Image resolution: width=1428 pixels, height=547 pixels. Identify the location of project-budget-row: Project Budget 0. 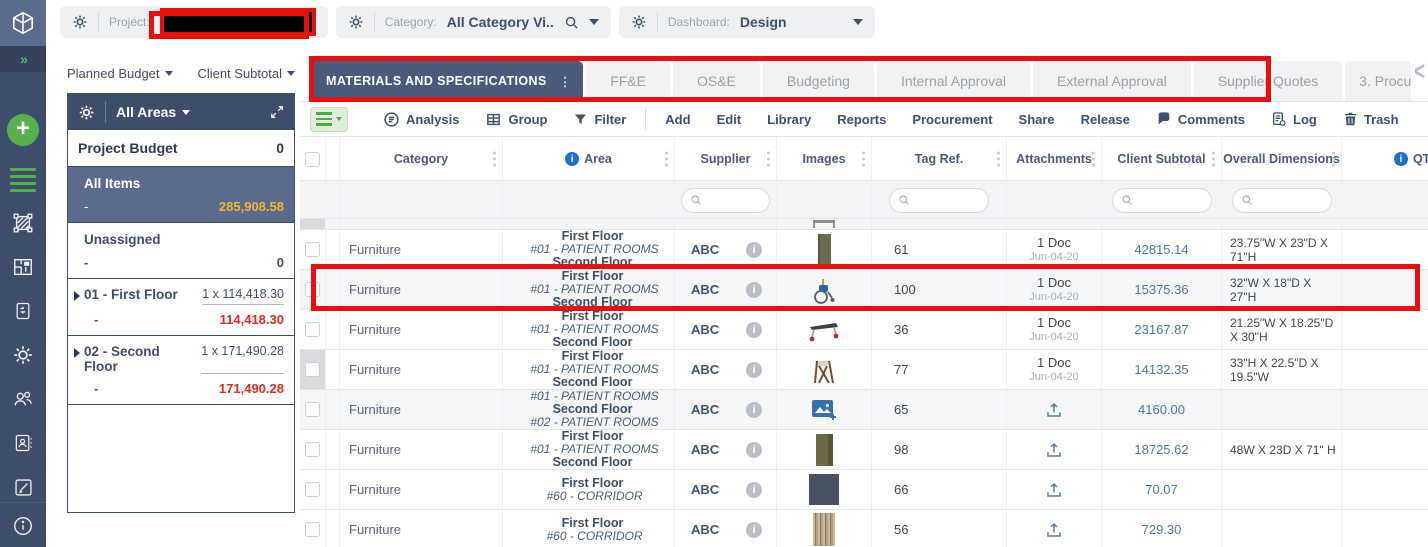
(181, 148).